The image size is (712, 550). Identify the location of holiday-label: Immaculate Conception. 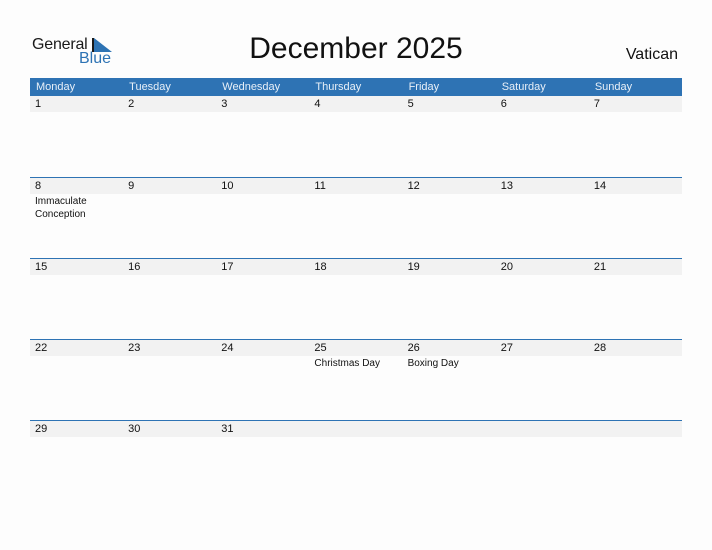
(61, 208).